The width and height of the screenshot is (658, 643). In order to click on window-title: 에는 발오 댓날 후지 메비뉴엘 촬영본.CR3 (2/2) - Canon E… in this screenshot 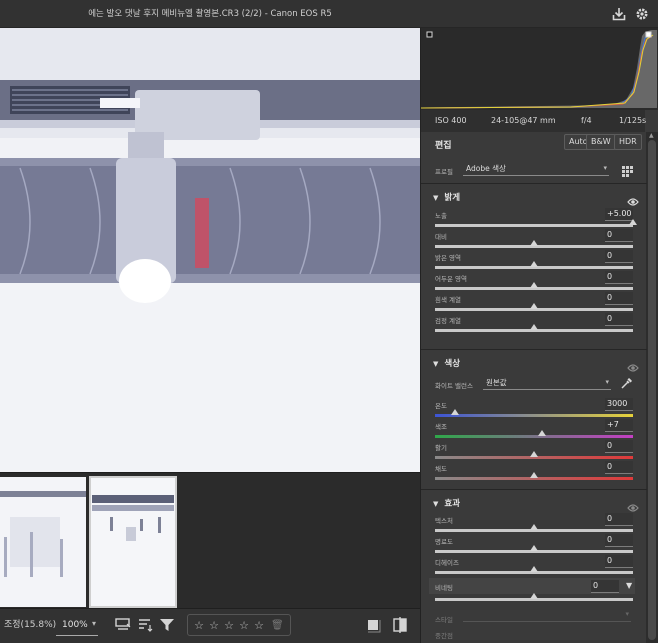, I will do `click(210, 14)`.